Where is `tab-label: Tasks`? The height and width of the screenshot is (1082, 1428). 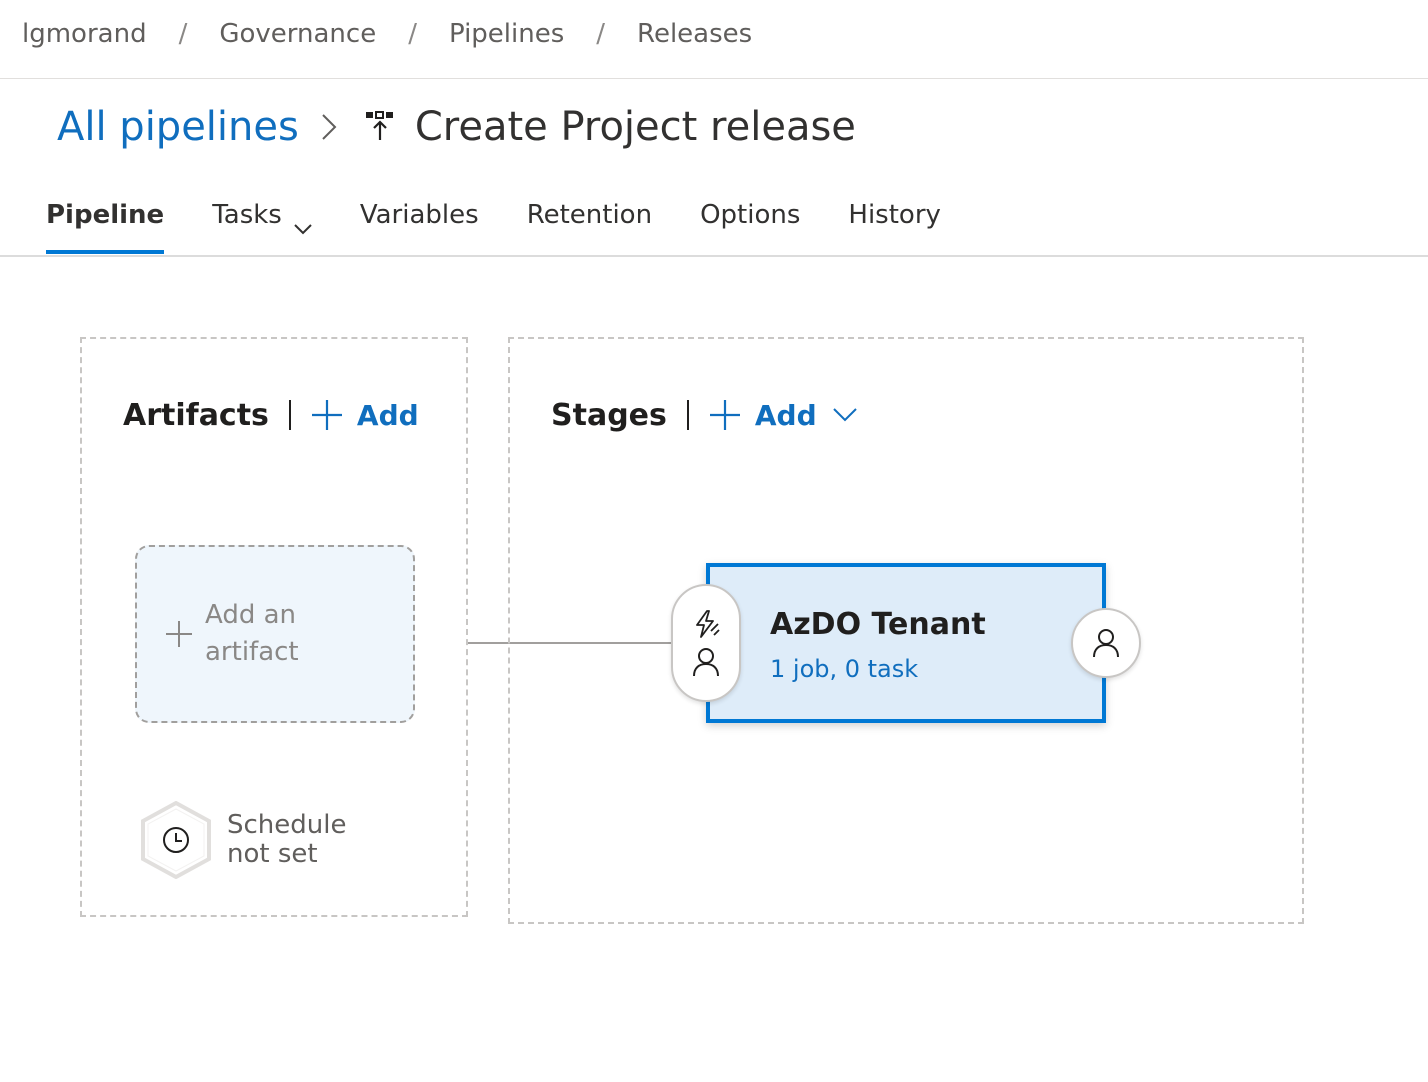
tab-label: Tasks is located at coordinates (247, 215).